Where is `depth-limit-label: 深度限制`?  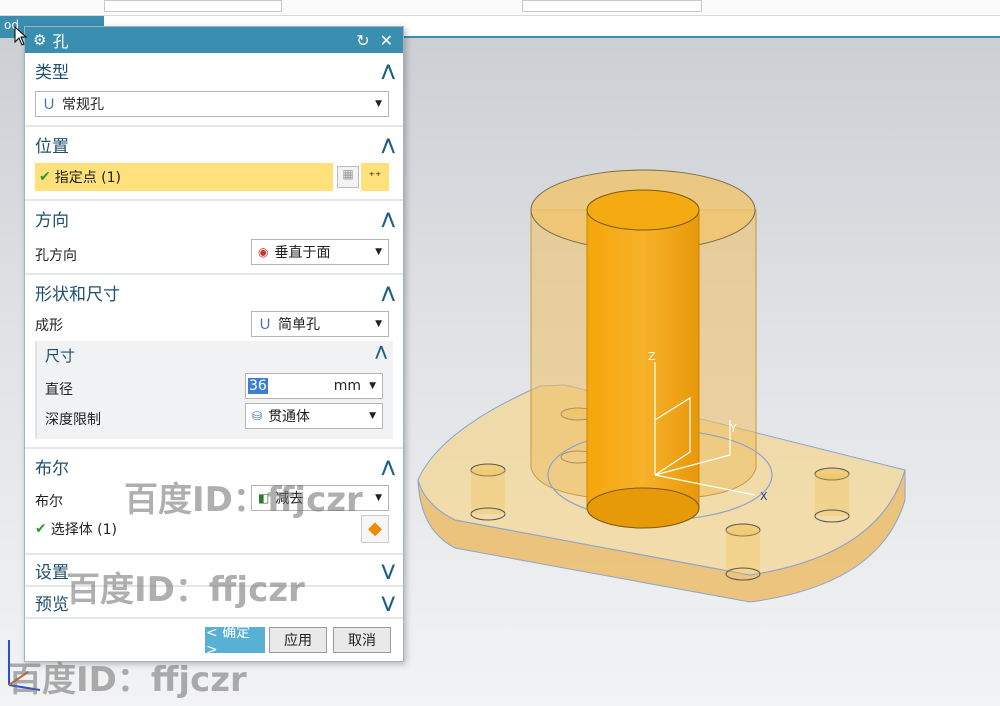
depth-limit-label: 深度限制 is located at coordinates (73, 420).